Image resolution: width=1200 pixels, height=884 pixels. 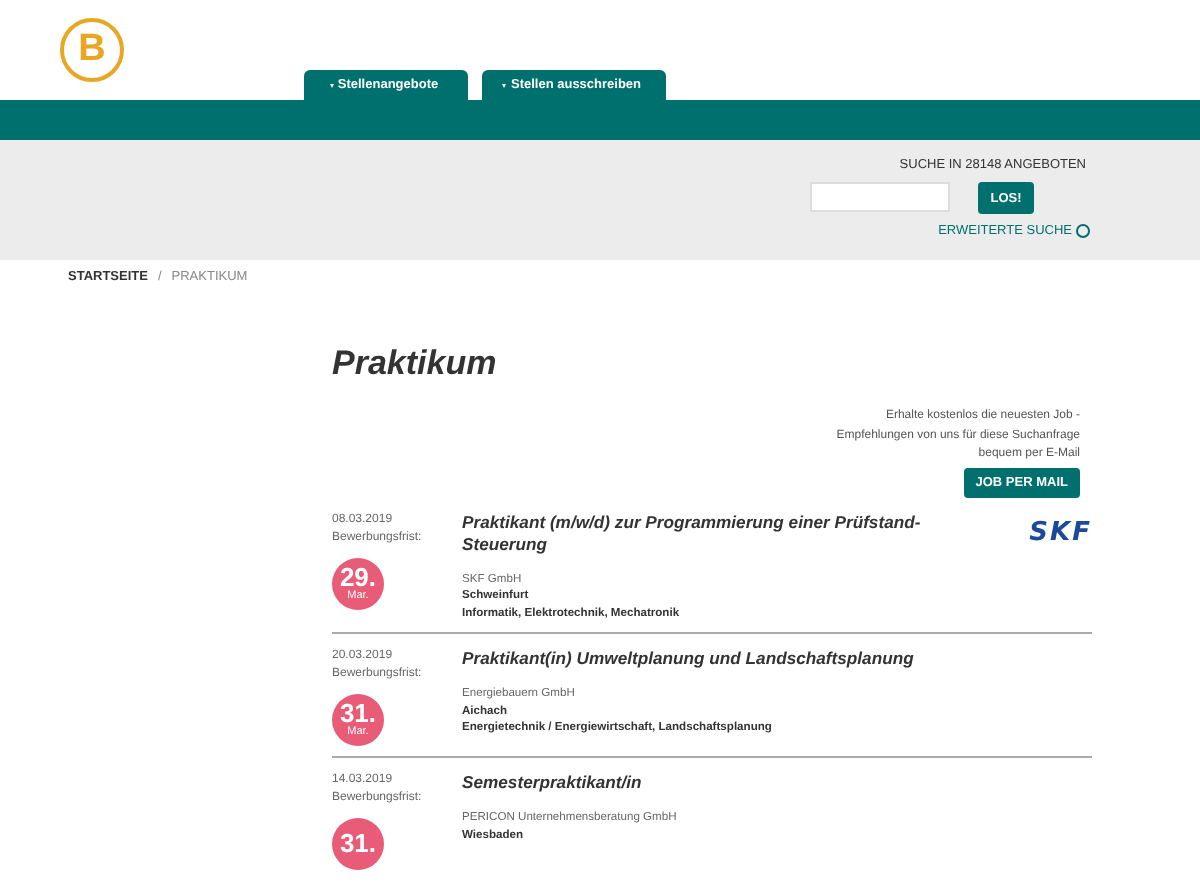 I want to click on job-title-link: Semesterpraktikant/in, so click(x=717, y=783).